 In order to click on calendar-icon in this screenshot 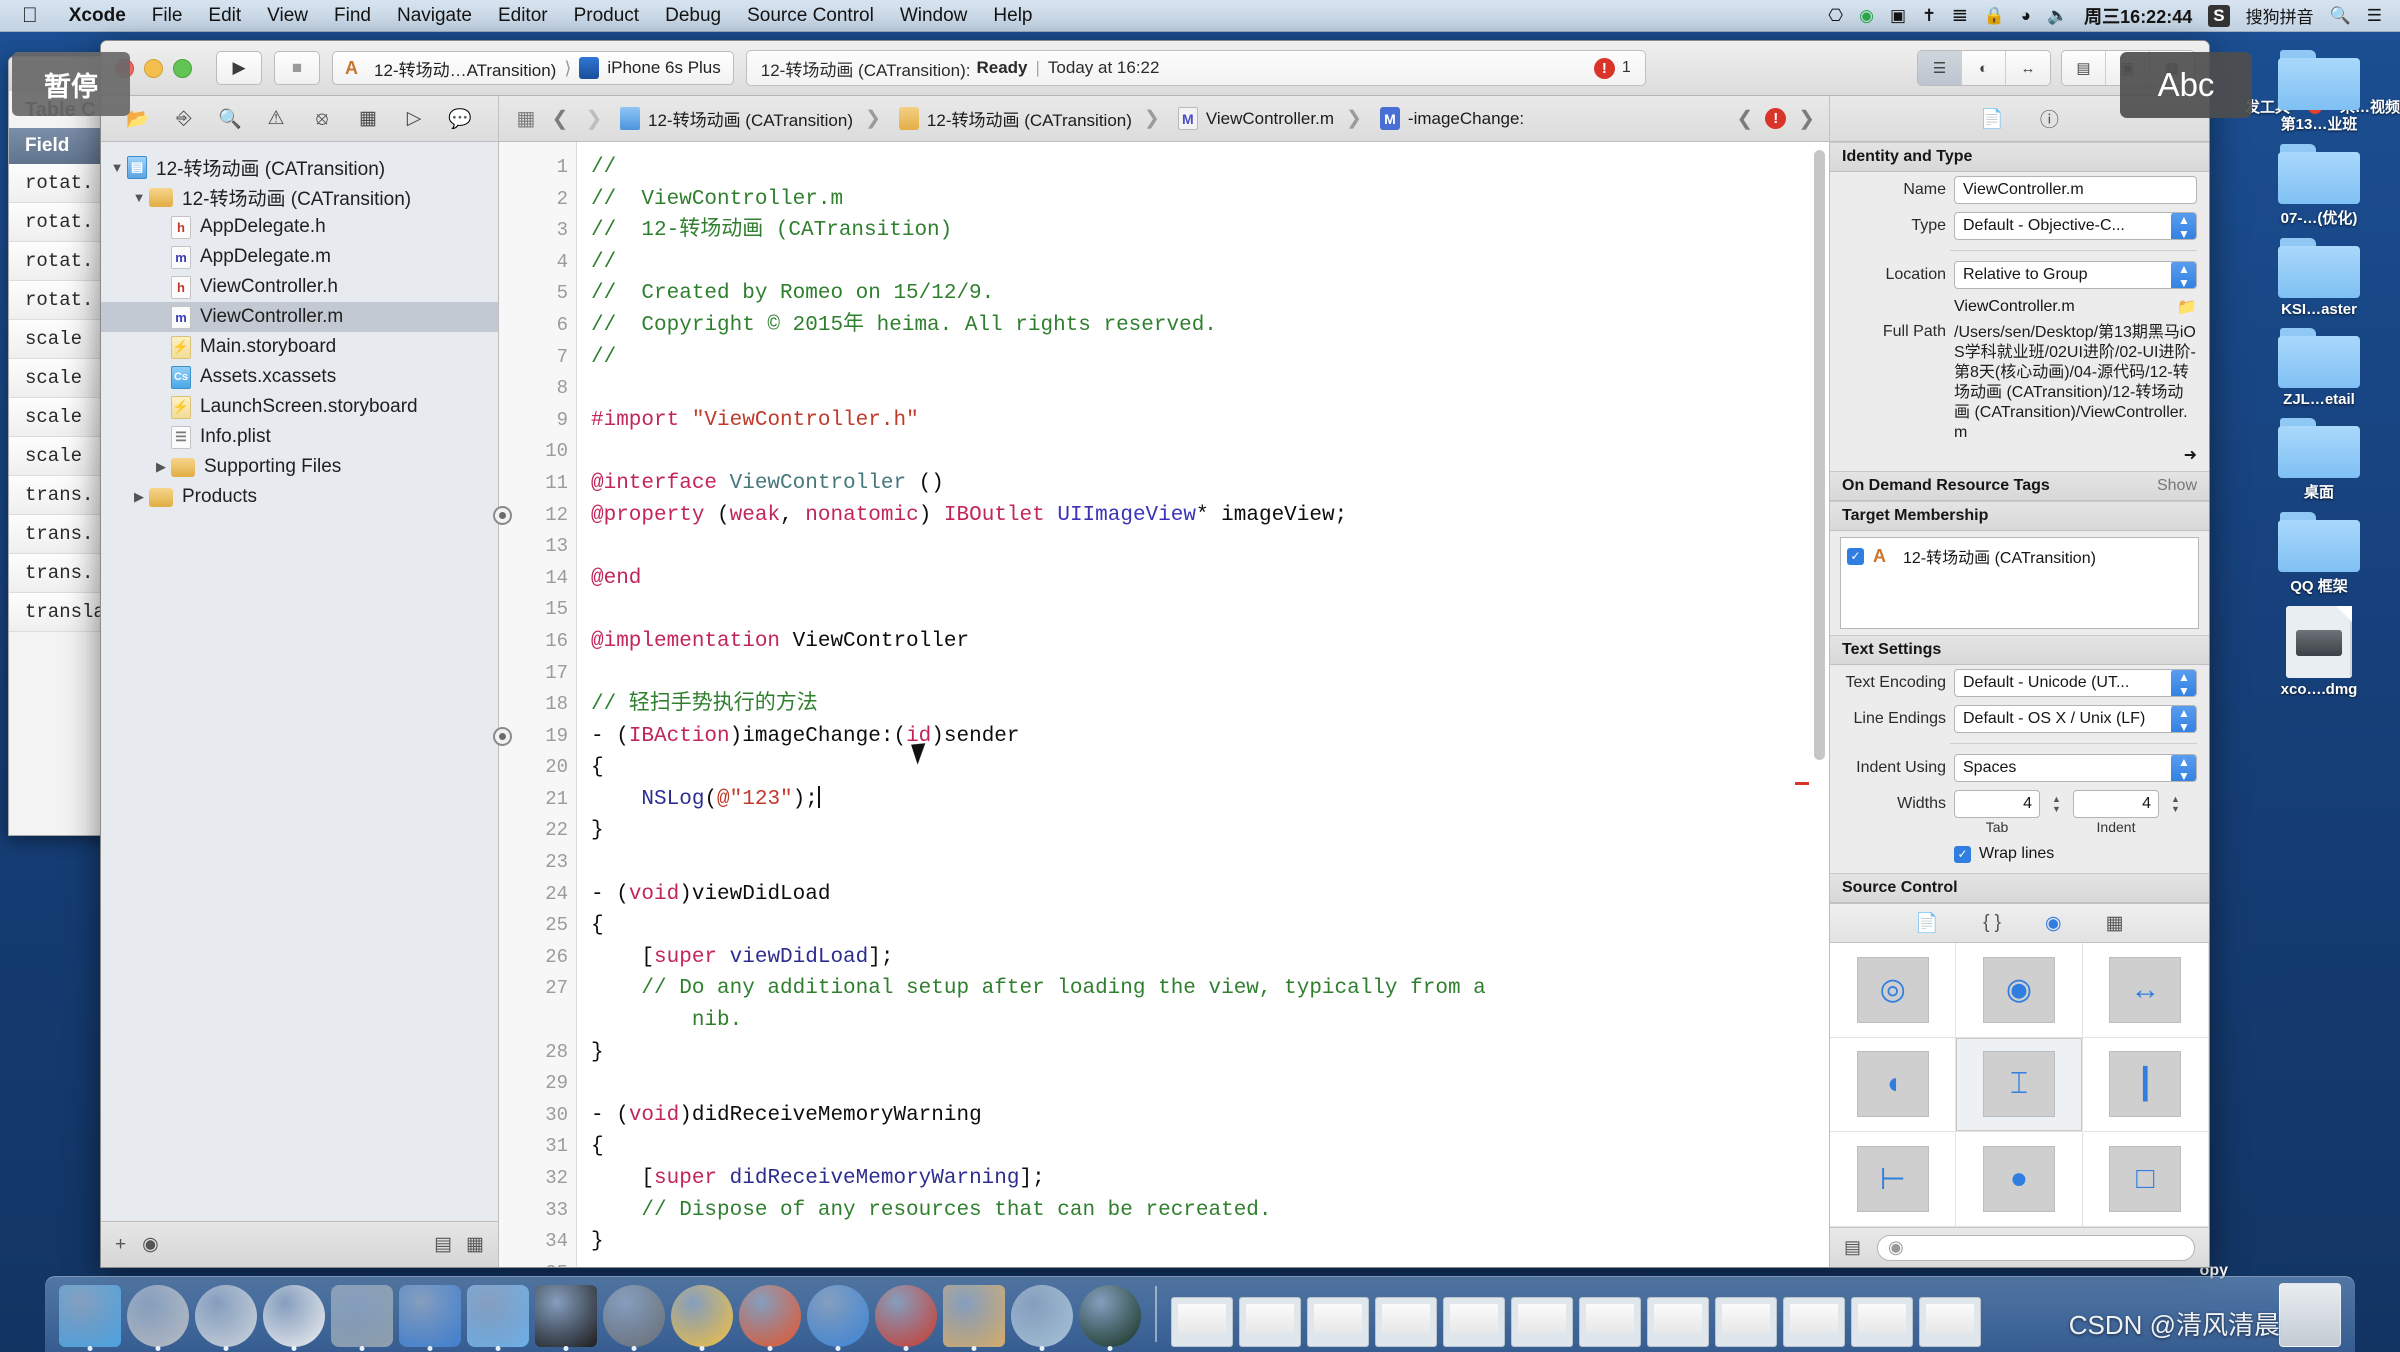, I will do `click(974, 1318)`.